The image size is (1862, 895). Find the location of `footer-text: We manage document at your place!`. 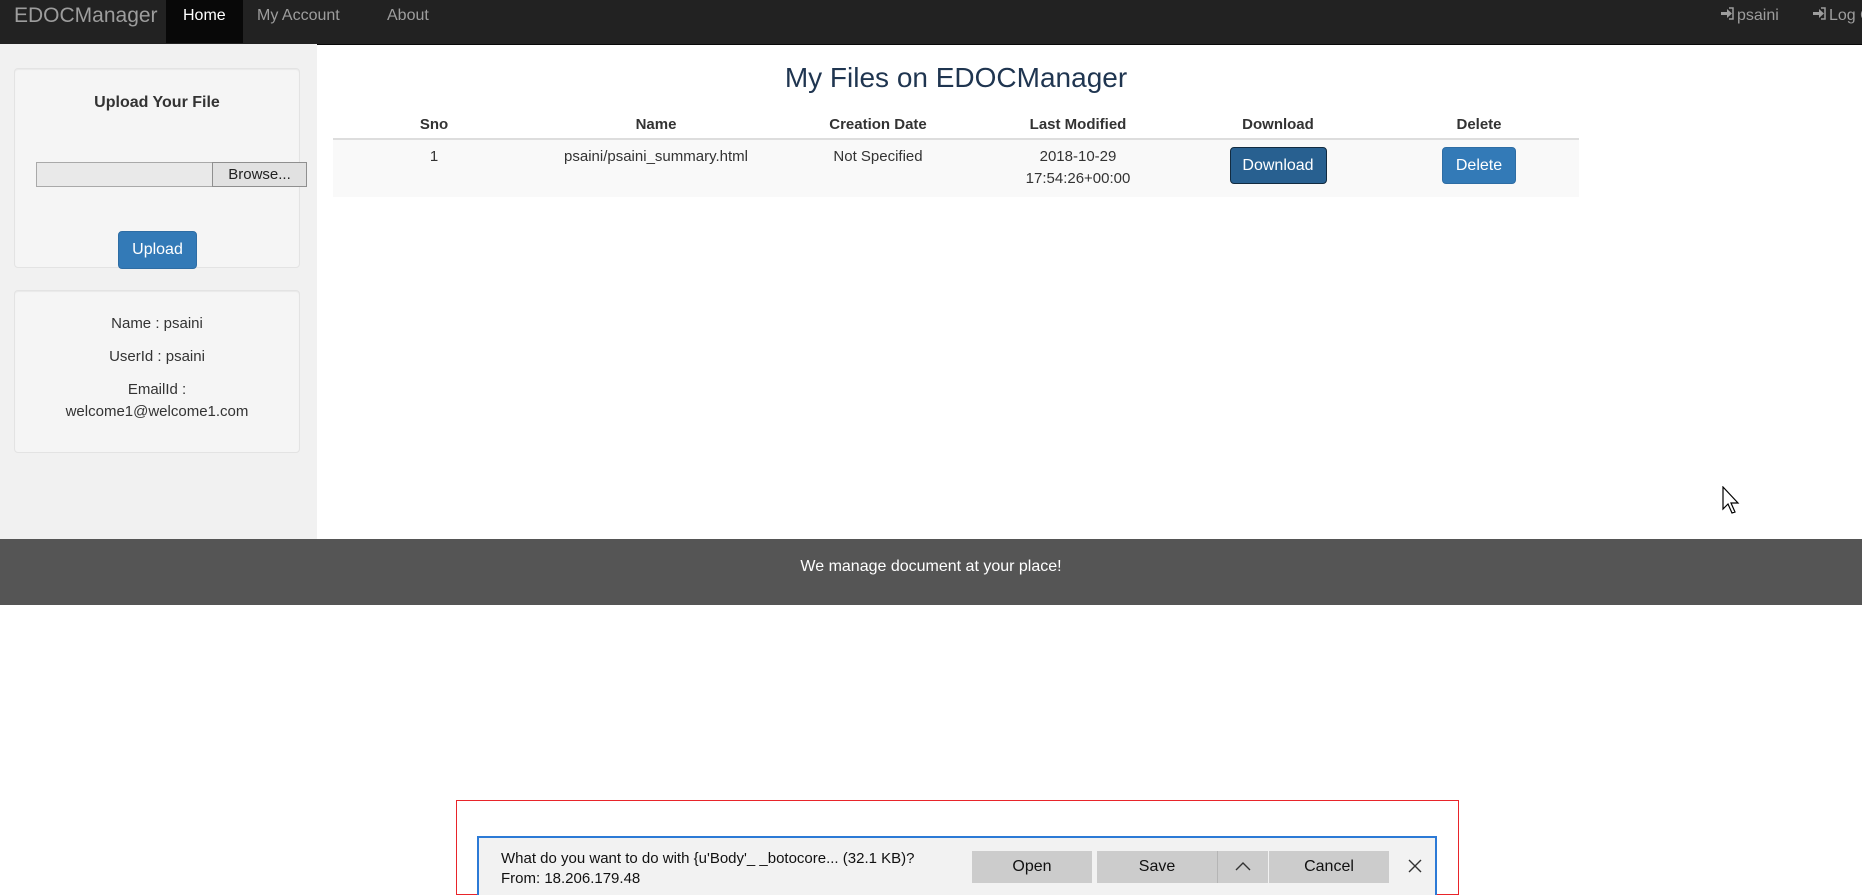

footer-text: We manage document at your place! is located at coordinates (931, 566).